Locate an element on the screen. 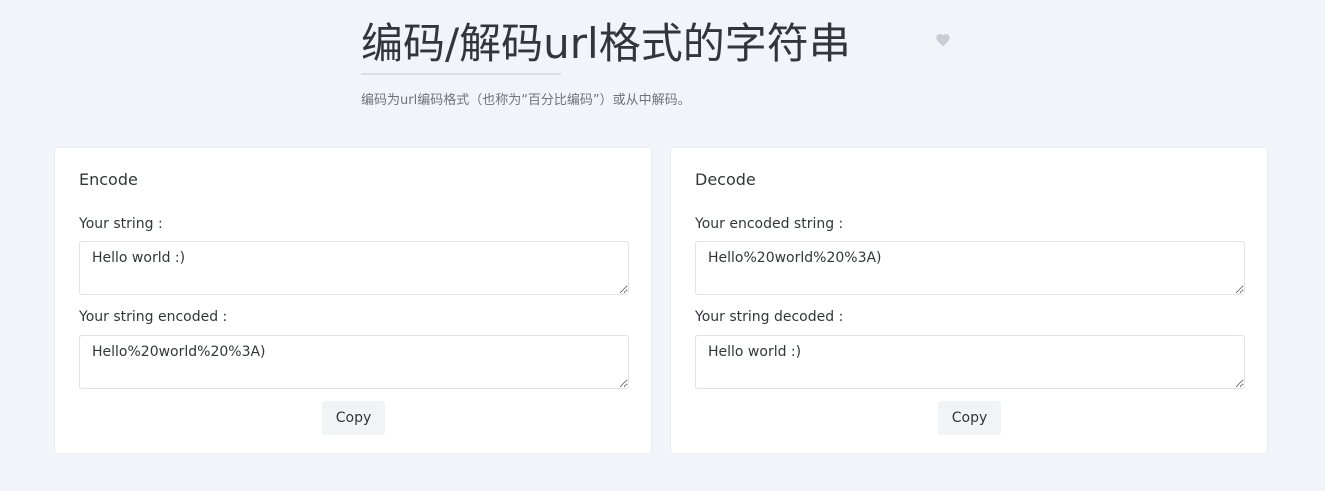 Image resolution: width=1325 pixels, height=491 pixels. encode-input-textarea: Hello world :) is located at coordinates (354, 268).